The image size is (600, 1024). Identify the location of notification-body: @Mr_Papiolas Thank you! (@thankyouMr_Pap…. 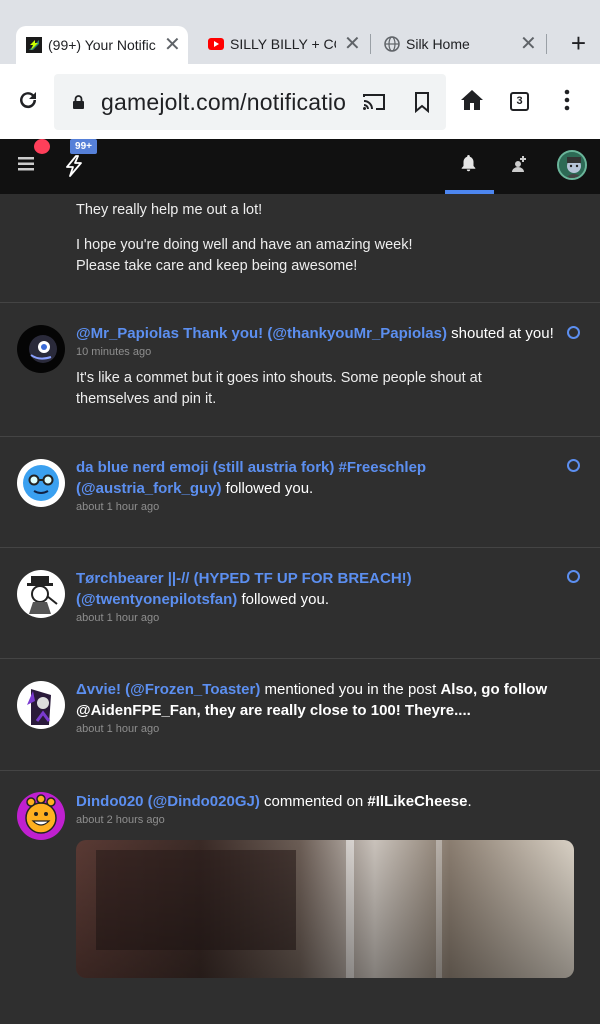
(316, 366).